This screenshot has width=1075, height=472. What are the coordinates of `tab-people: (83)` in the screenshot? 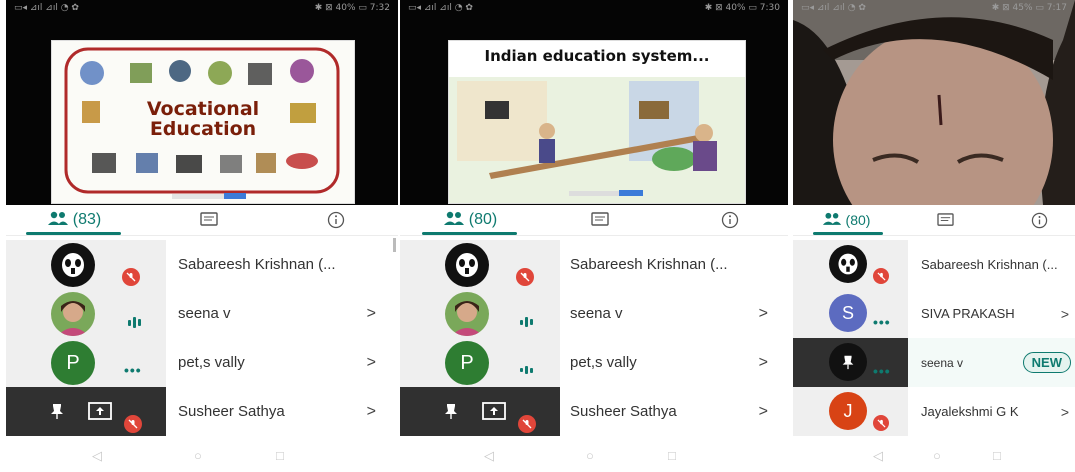 It's located at (74, 220).